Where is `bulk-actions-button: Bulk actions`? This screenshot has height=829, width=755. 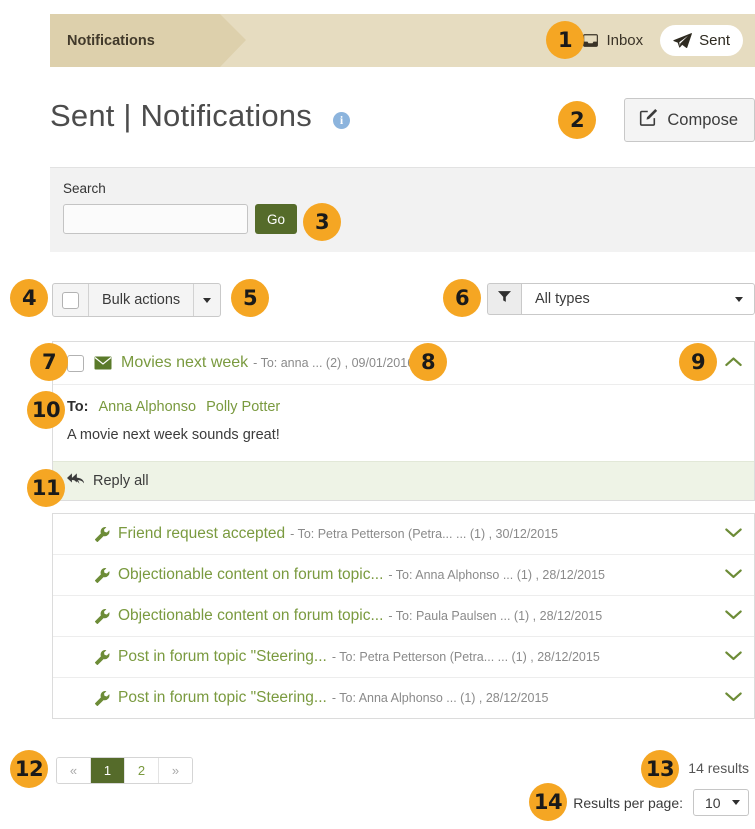
bulk-actions-button: Bulk actions is located at coordinates (141, 300).